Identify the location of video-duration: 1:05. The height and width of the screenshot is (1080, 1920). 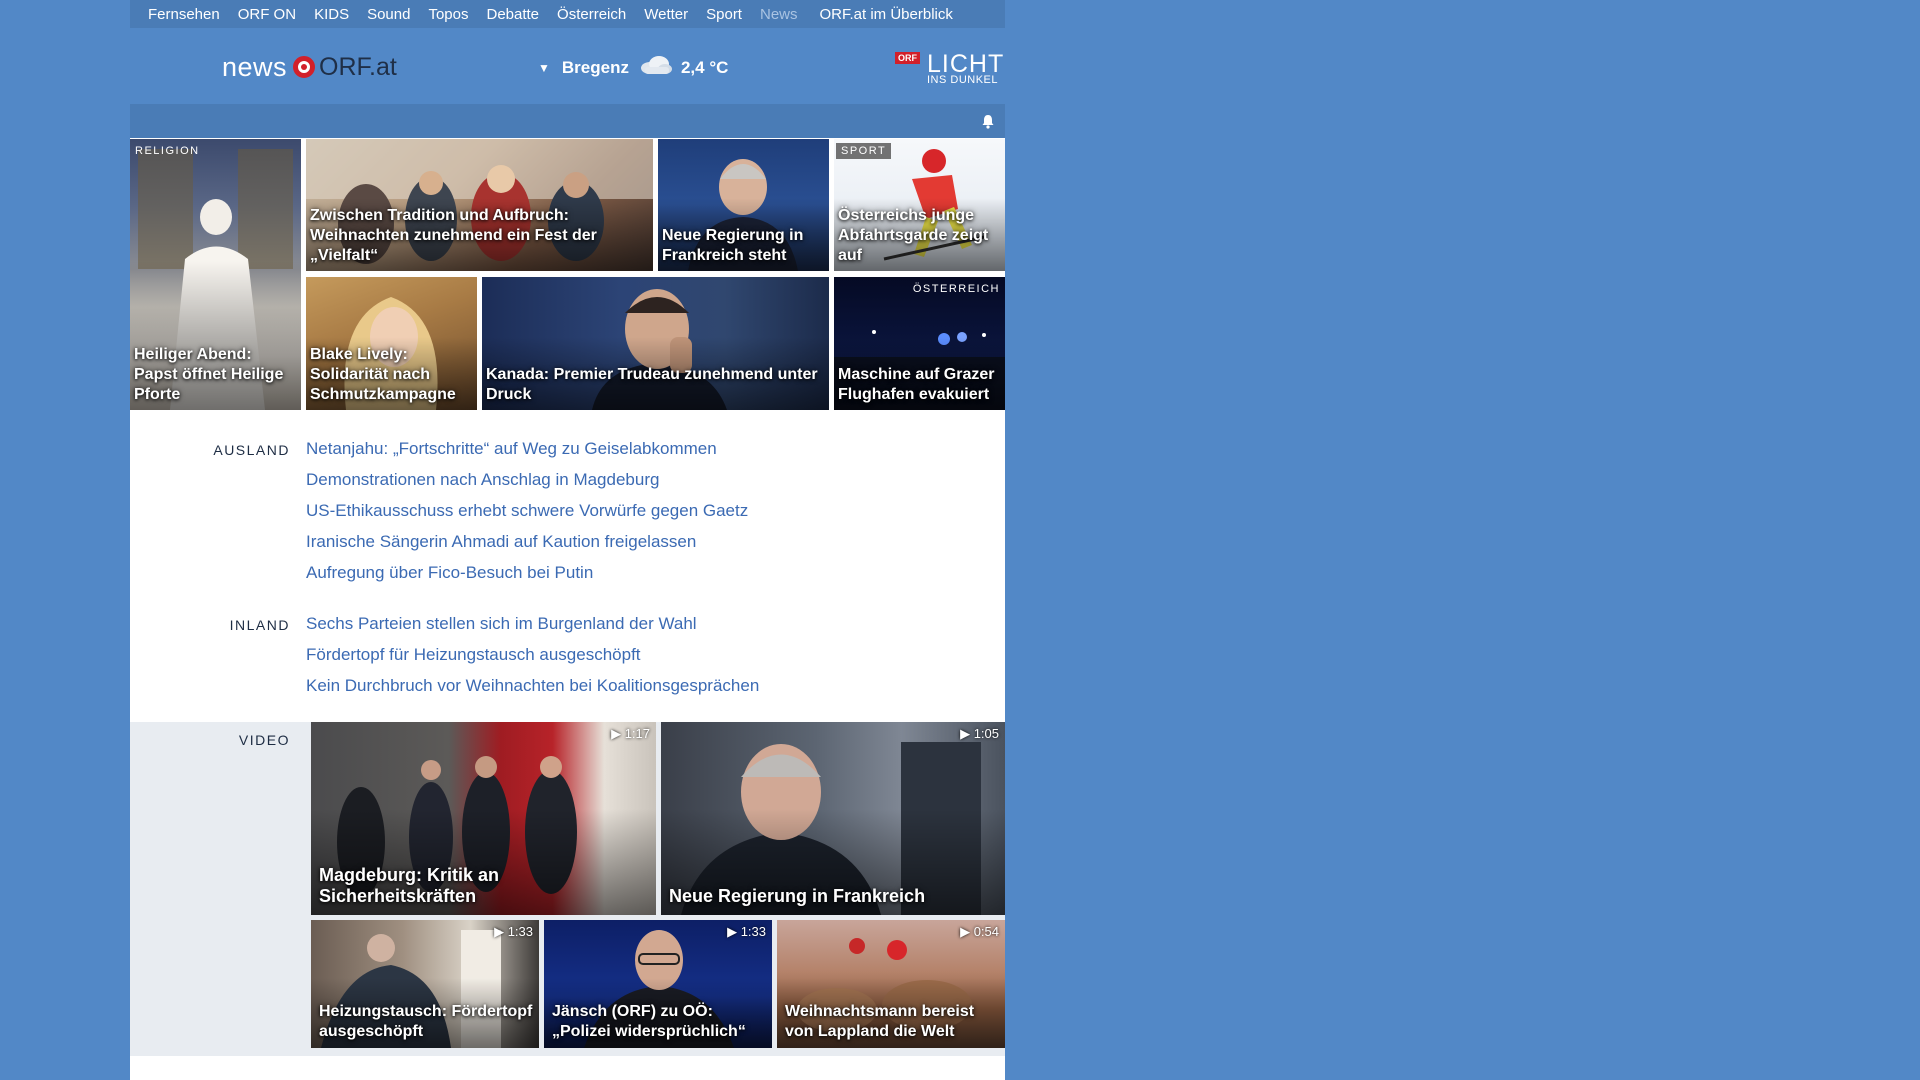
(986, 733).